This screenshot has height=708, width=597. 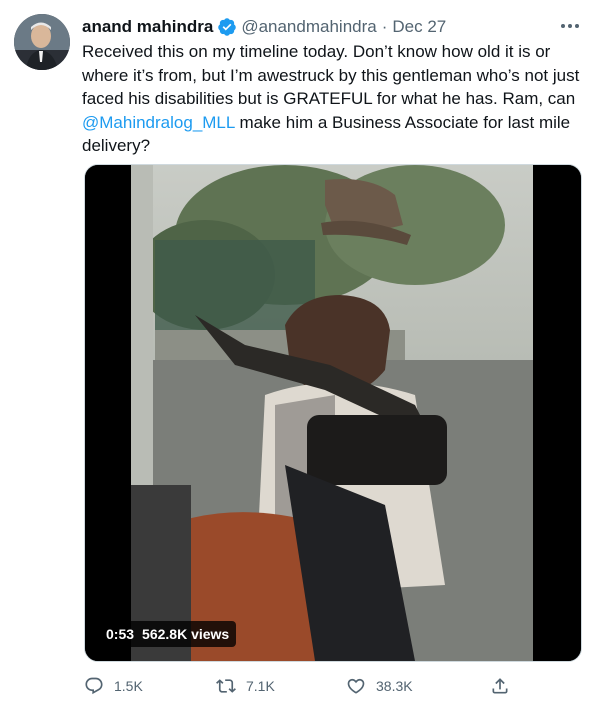 What do you see at coordinates (356, 686) in the screenshot?
I see `heart-icon` at bounding box center [356, 686].